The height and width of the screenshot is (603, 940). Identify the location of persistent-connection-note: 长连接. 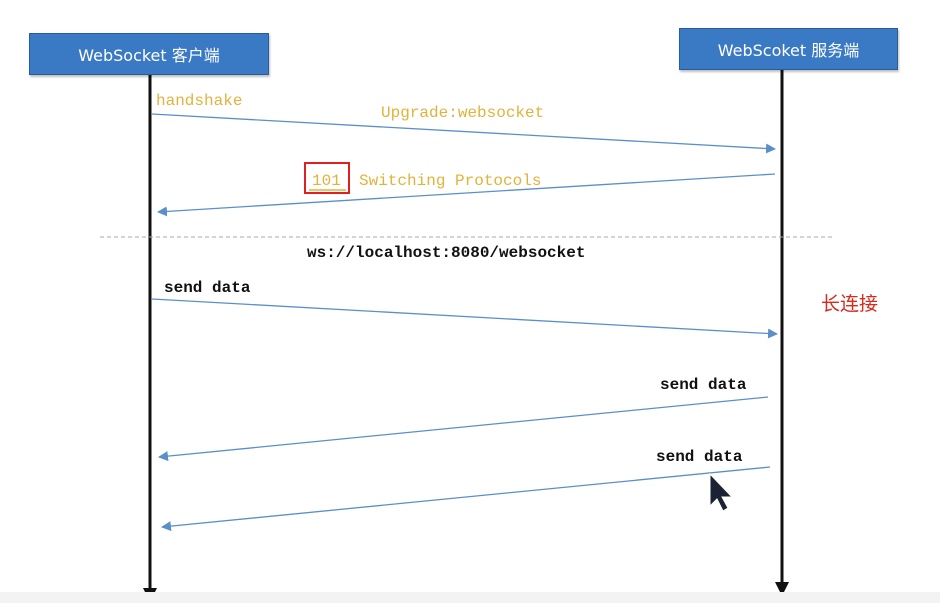
(850, 304).